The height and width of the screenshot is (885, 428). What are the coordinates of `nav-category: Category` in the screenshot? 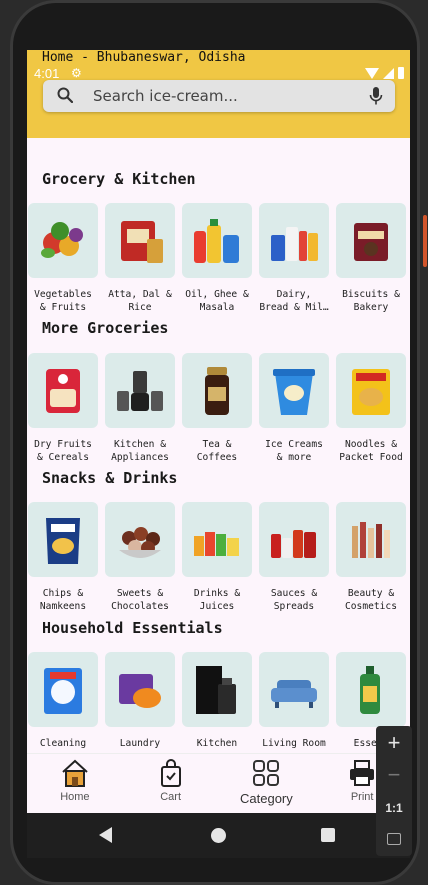 It's located at (266, 780).